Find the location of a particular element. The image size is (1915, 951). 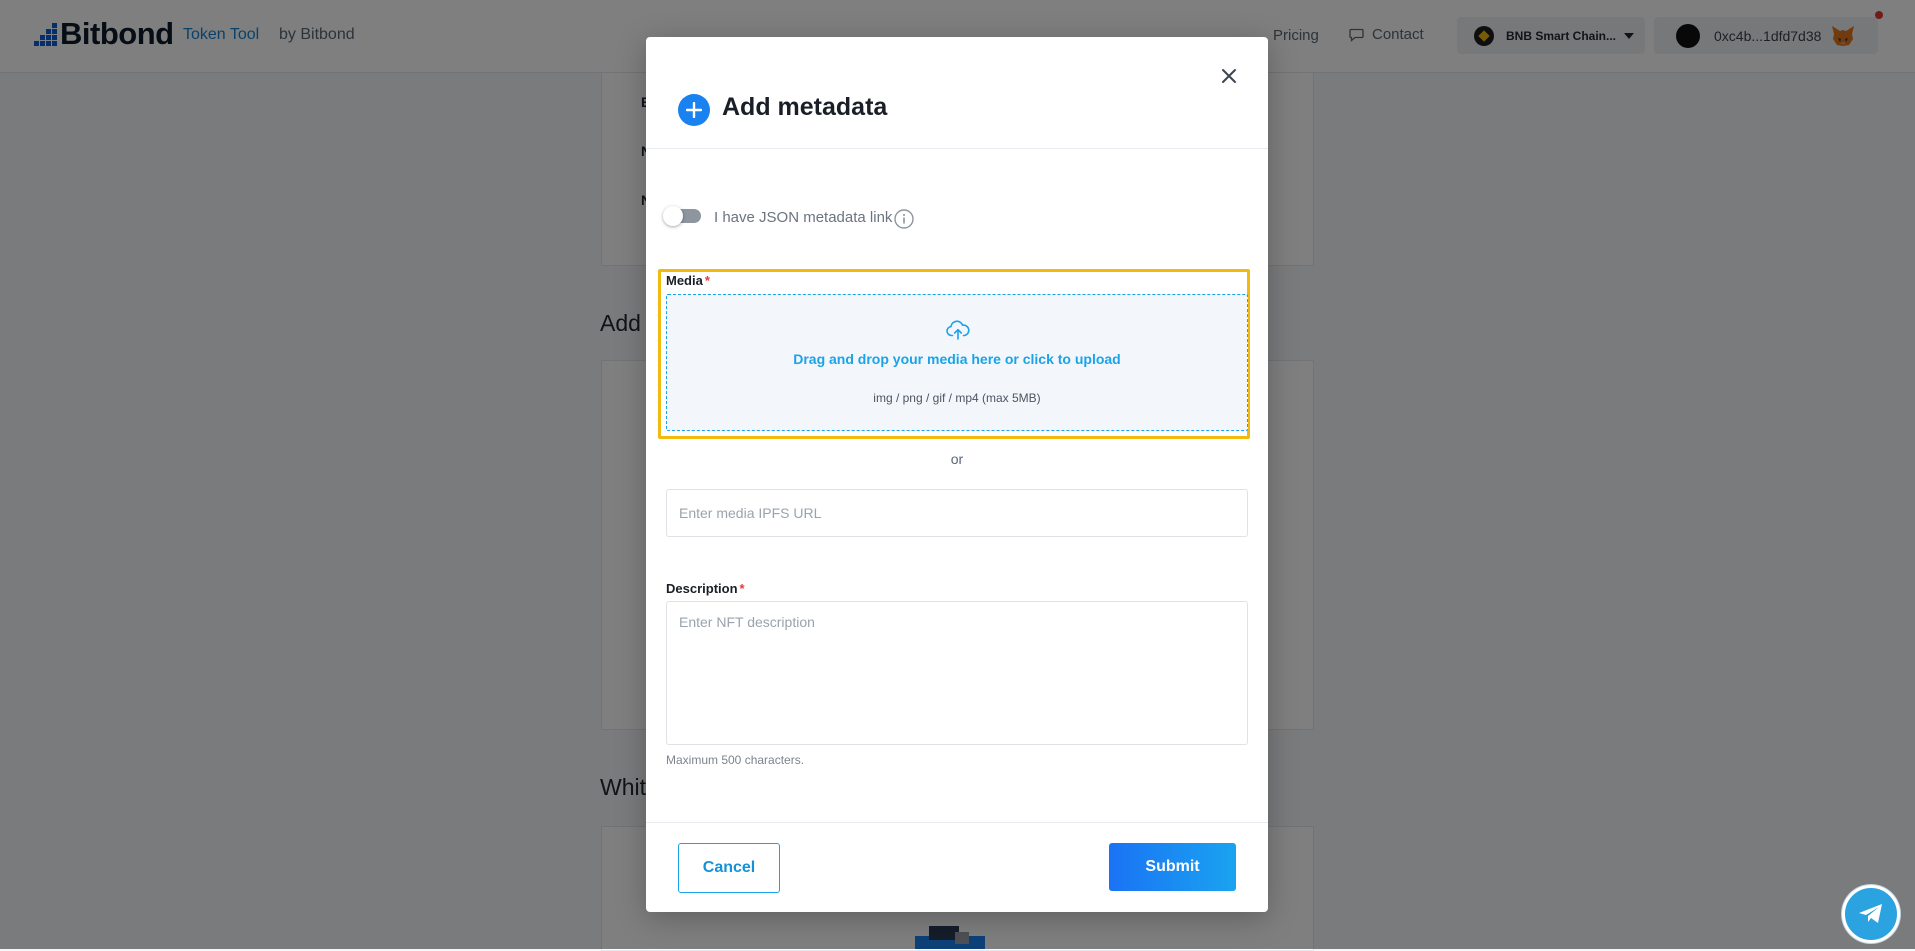

description-label: Description * is located at coordinates (705, 588).